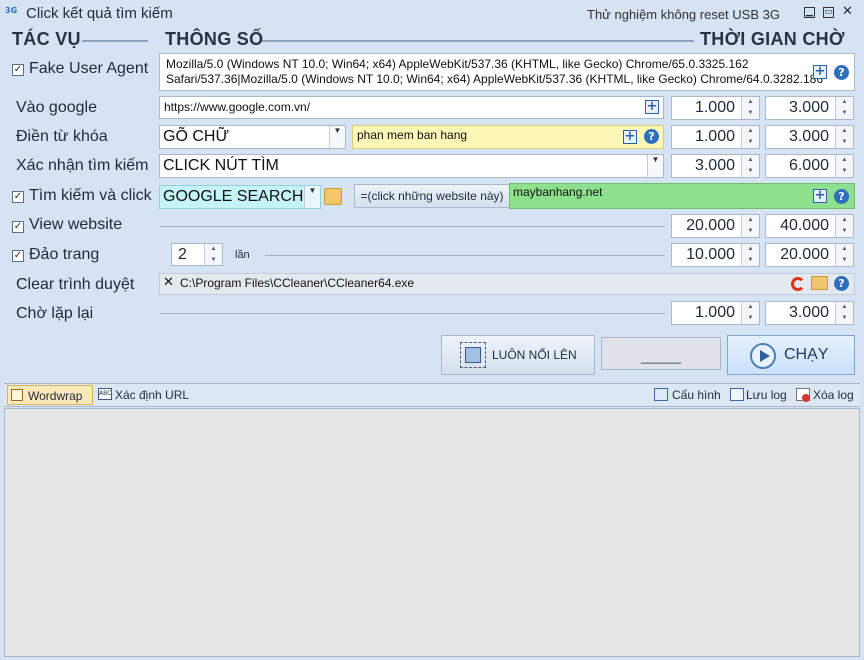 This screenshot has width=864, height=660. What do you see at coordinates (508, 137) in the screenshot?
I see `keyword-input: phan mem ban hang` at bounding box center [508, 137].